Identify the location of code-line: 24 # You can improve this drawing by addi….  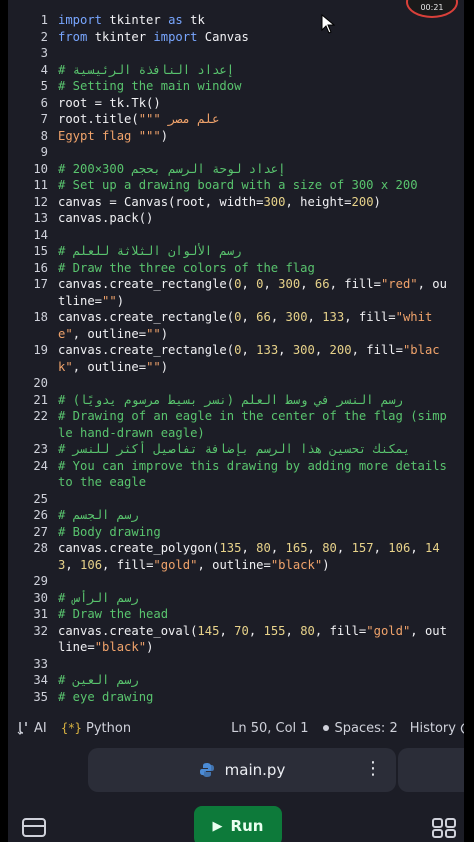
(236, 474).